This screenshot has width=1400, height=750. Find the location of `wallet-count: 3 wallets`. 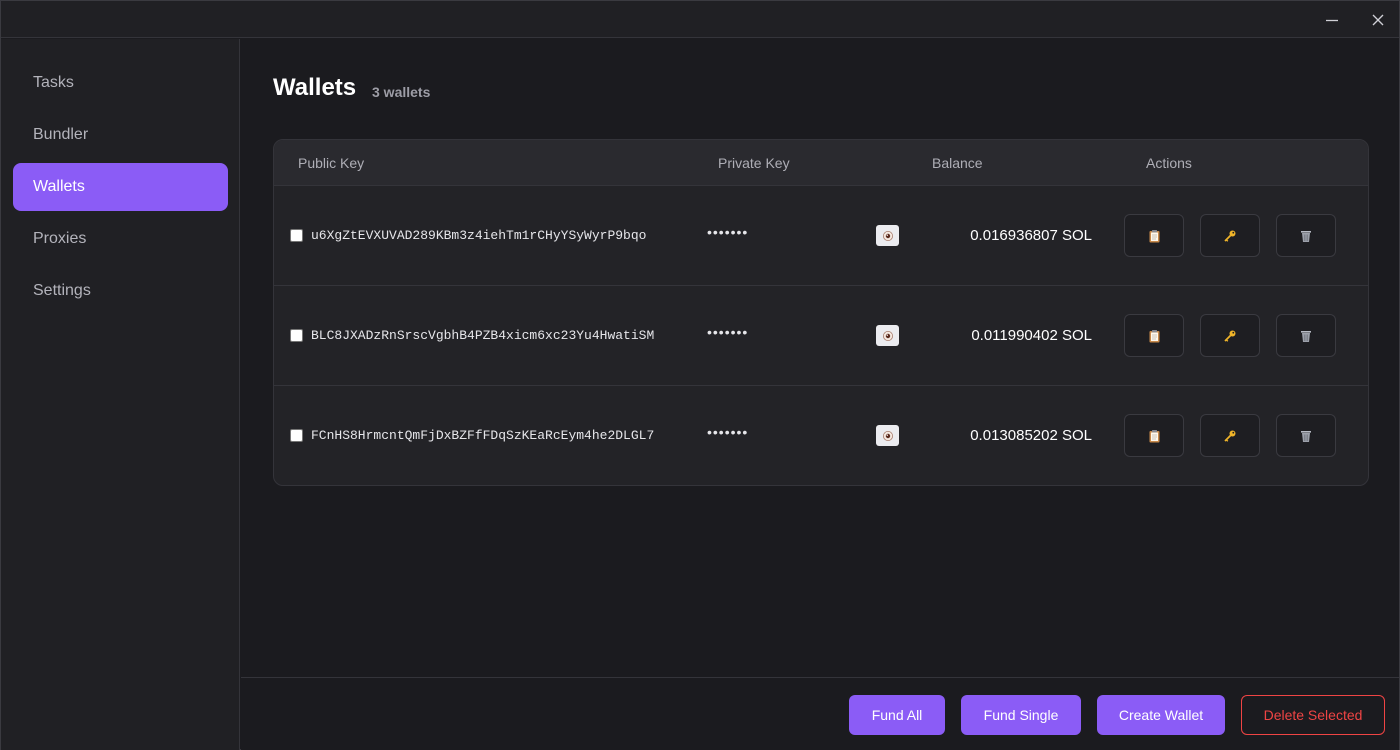

wallet-count: 3 wallets is located at coordinates (401, 92).